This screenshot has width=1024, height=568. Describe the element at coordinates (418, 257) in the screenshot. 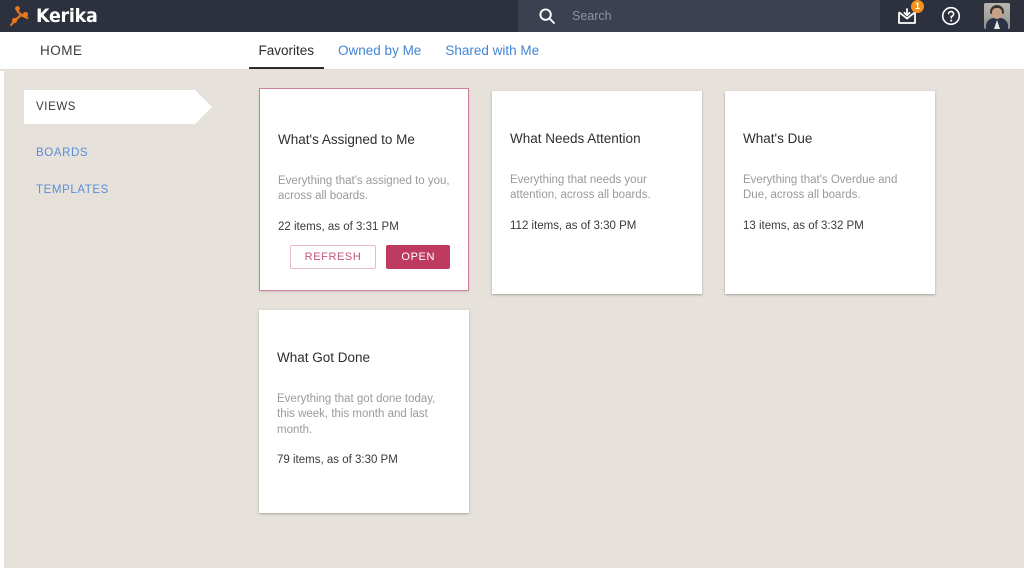

I see `open-button: OPEN` at that location.